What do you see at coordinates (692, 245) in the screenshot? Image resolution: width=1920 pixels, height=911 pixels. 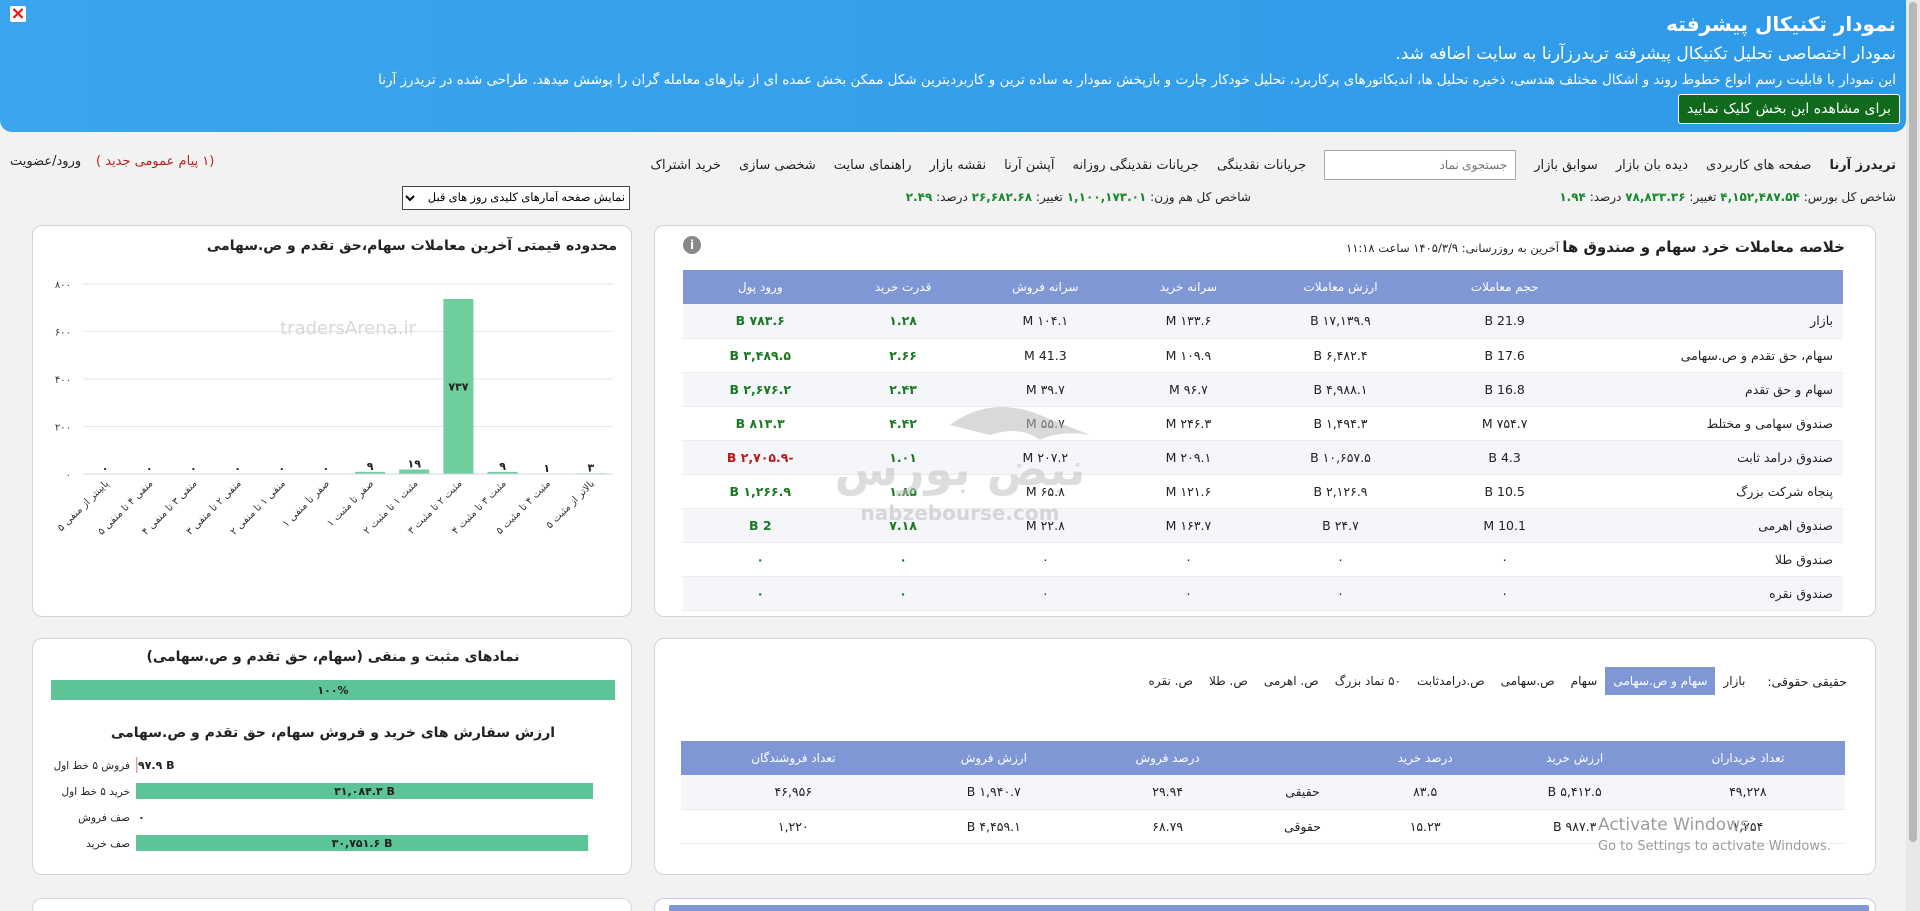 I see `info-icon: i` at bounding box center [692, 245].